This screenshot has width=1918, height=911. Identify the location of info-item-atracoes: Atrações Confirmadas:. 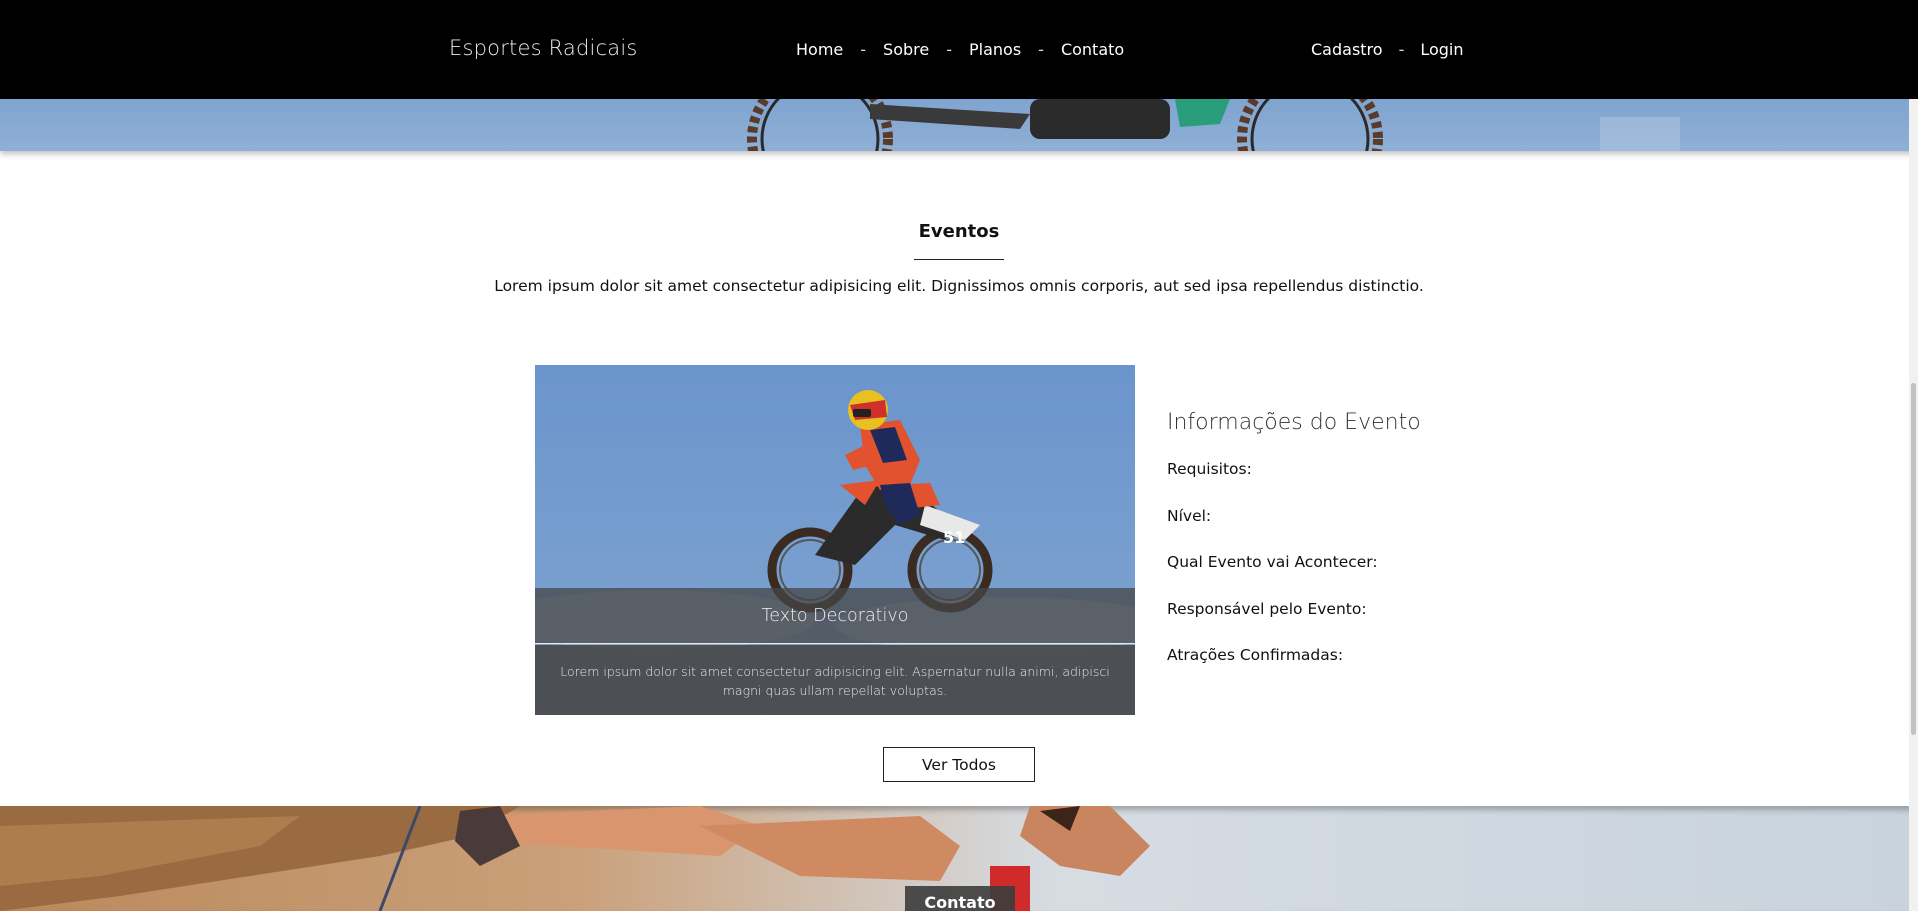
(1255, 655).